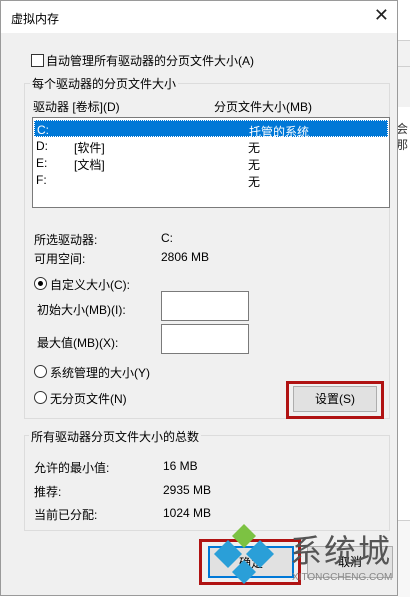  Describe the element at coordinates (37, 60) in the screenshot. I see `auto-manage-checkbox` at that location.